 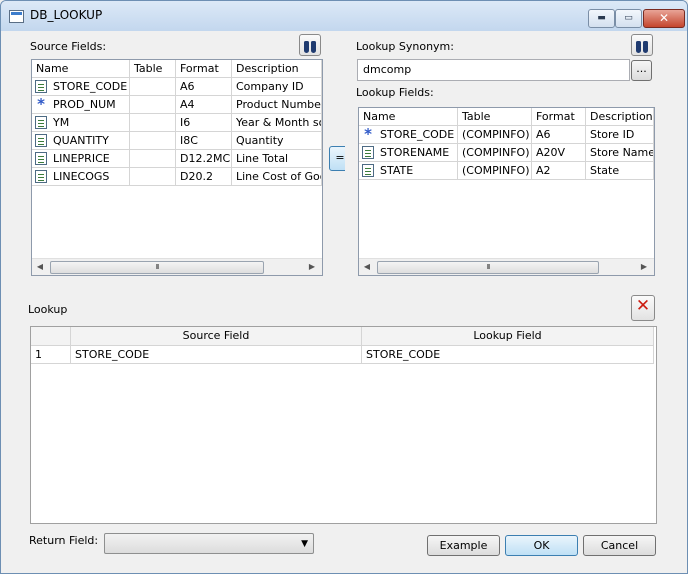 I want to click on field-name: STORENAME, so click(x=415, y=152).